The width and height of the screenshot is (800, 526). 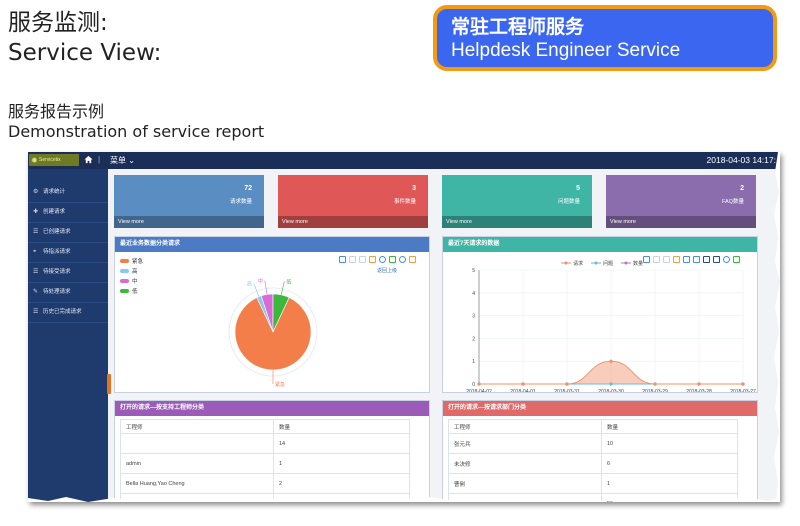 What do you see at coordinates (36, 192) in the screenshot?
I see `dashboard-icon: ⚙` at bounding box center [36, 192].